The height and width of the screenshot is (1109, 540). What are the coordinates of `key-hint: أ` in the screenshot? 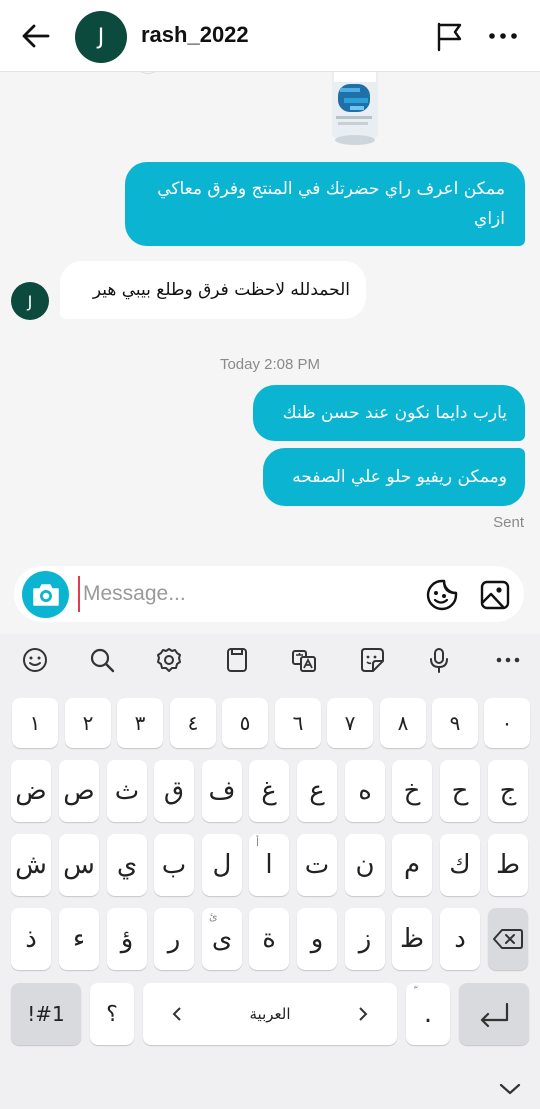 It's located at (258, 842).